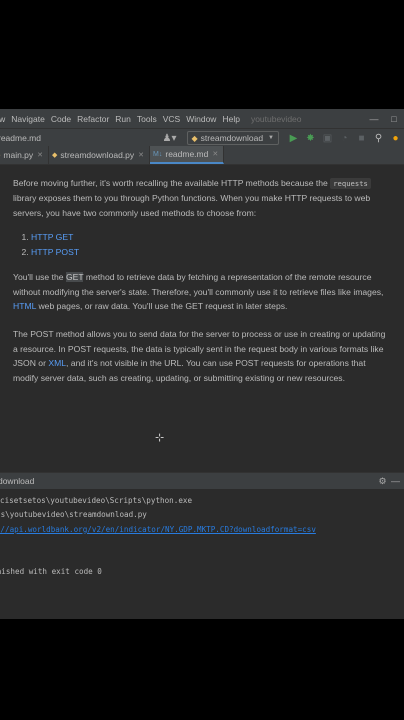 The height and width of the screenshot is (720, 404). Describe the element at coordinates (395, 481) in the screenshot. I see `minimize-panel-icon: —` at that location.